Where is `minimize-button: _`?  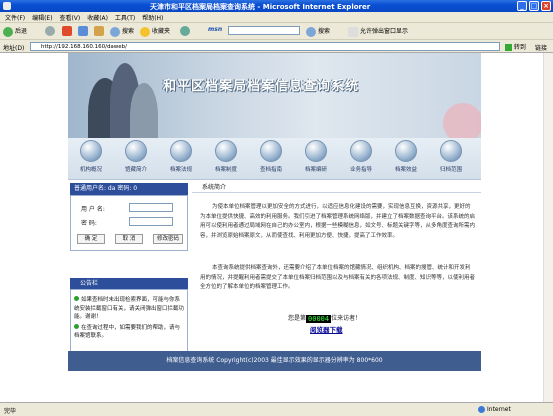
minimize-button: _ is located at coordinates (522, 6).